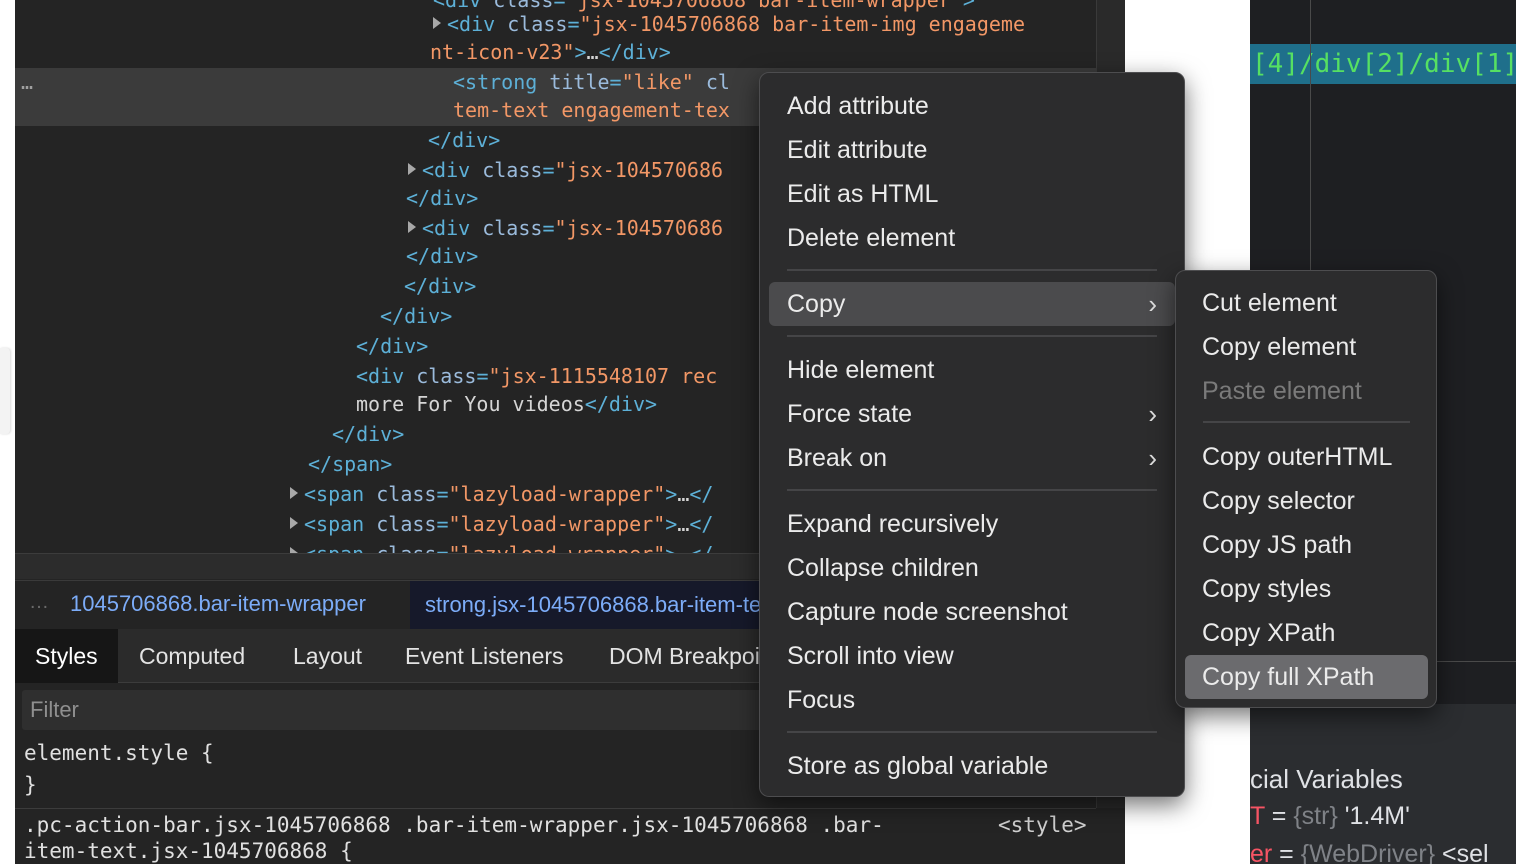 Image resolution: width=1516 pixels, height=864 pixels. I want to click on dom-line: <strong title="like" cl, so click(591, 82).